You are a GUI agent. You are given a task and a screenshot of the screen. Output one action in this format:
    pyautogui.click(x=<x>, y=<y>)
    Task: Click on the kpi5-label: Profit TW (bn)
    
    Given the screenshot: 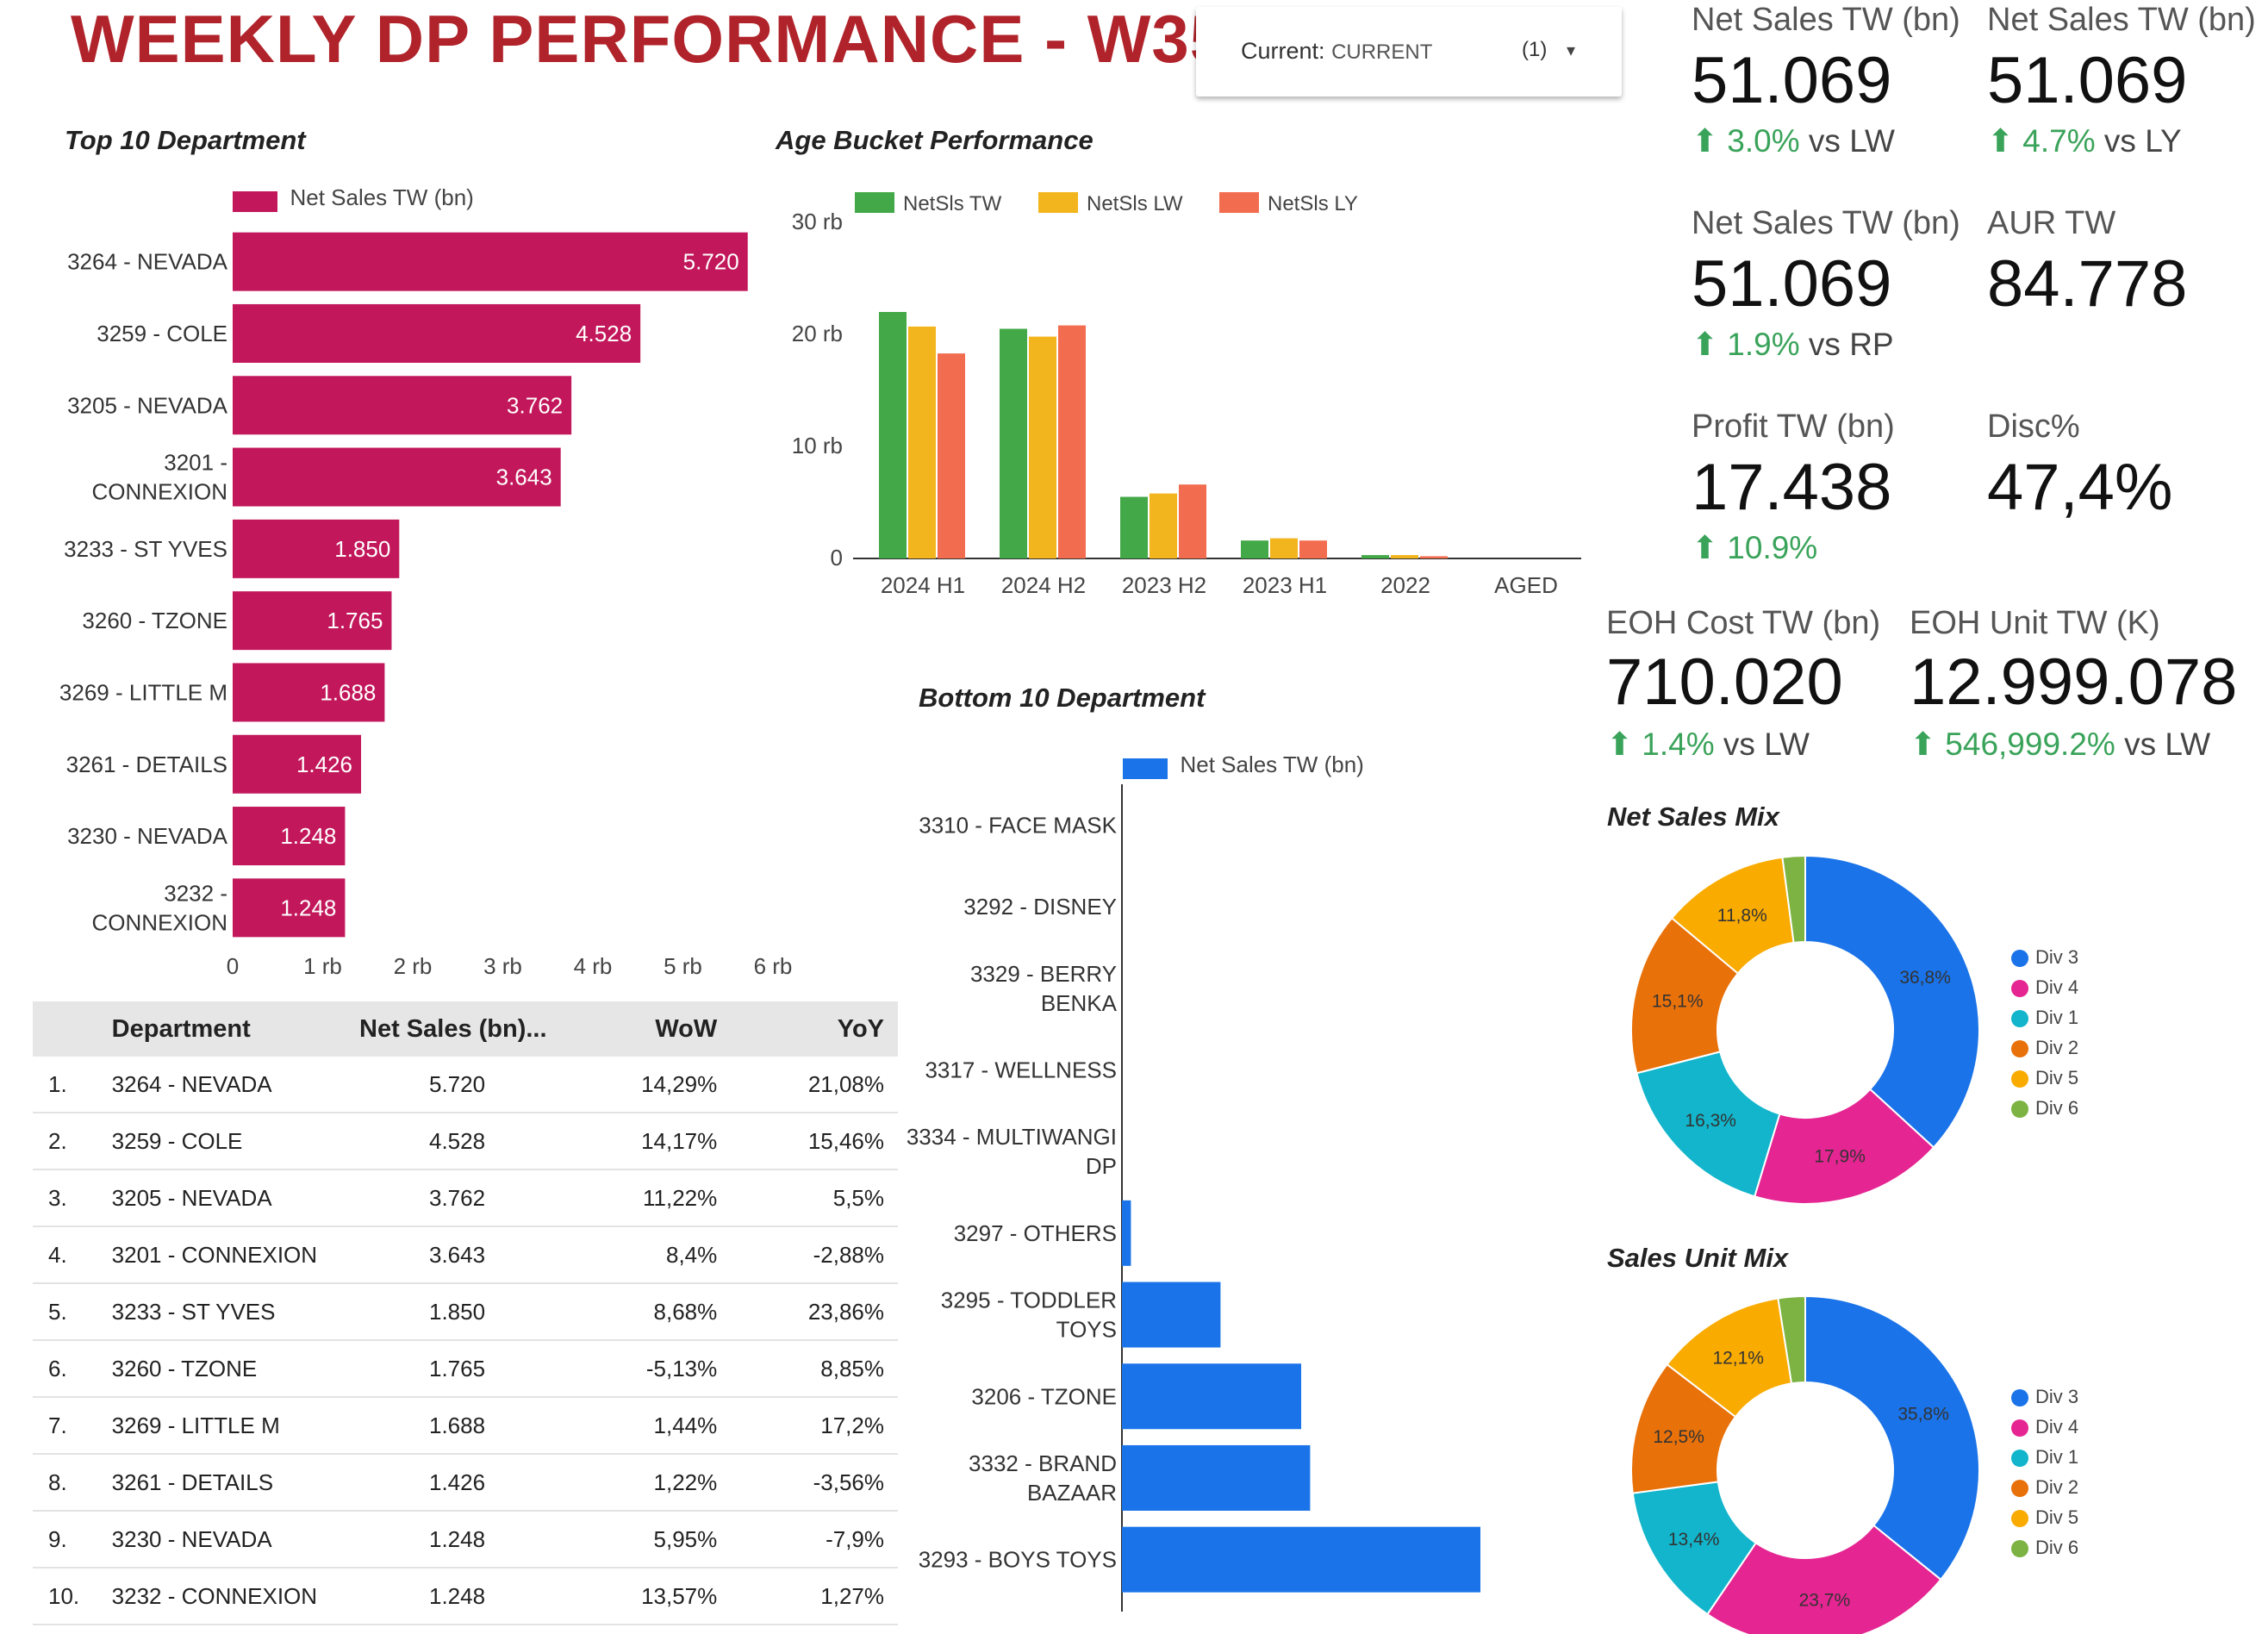 What is the action you would take?
    pyautogui.click(x=1794, y=426)
    